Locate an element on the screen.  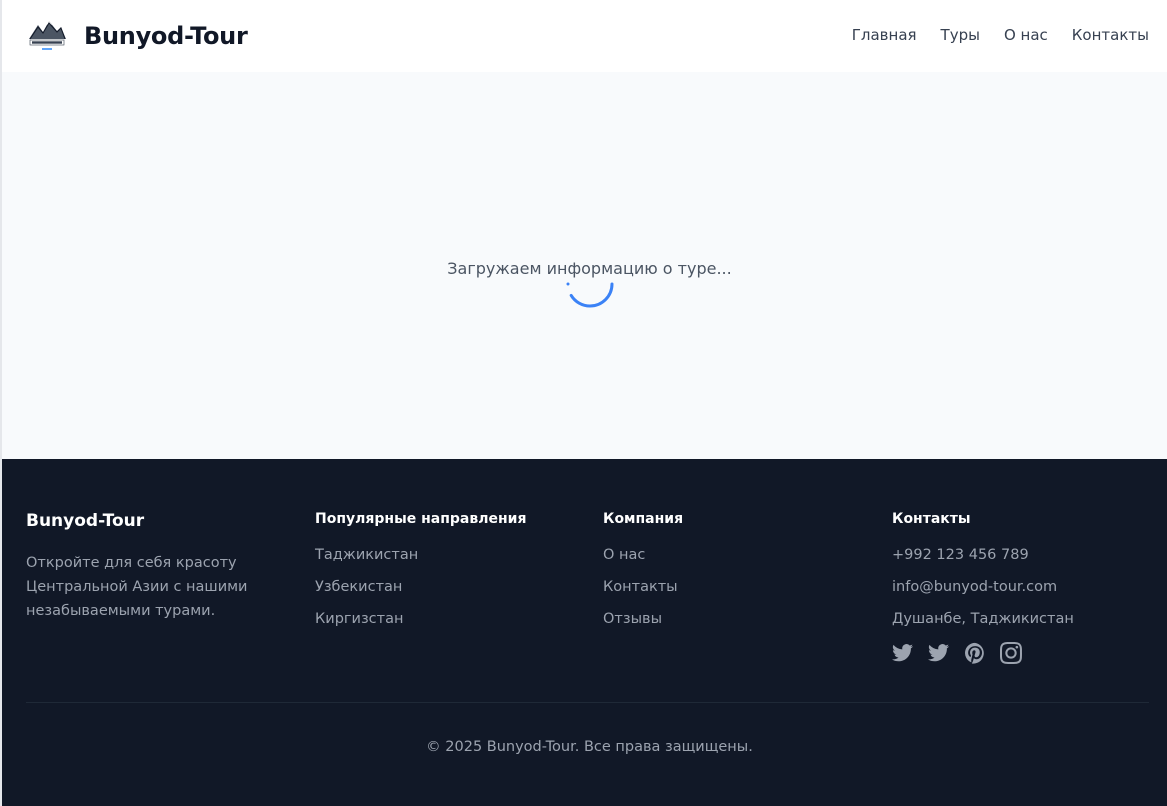
footer-link-uzbekistan: Узбекистан is located at coordinates (358, 587).